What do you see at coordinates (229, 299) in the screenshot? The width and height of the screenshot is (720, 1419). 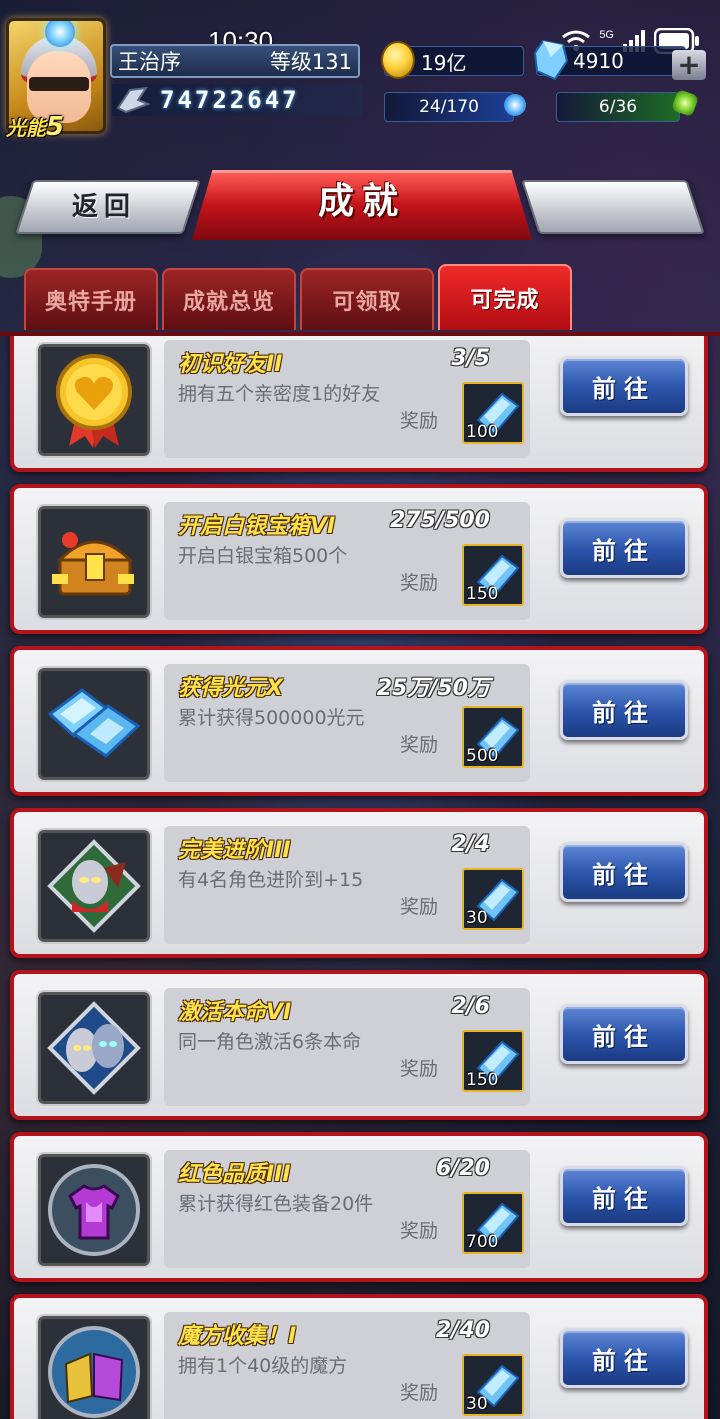 I see `tab-achievement-overview: 成就总览` at bounding box center [229, 299].